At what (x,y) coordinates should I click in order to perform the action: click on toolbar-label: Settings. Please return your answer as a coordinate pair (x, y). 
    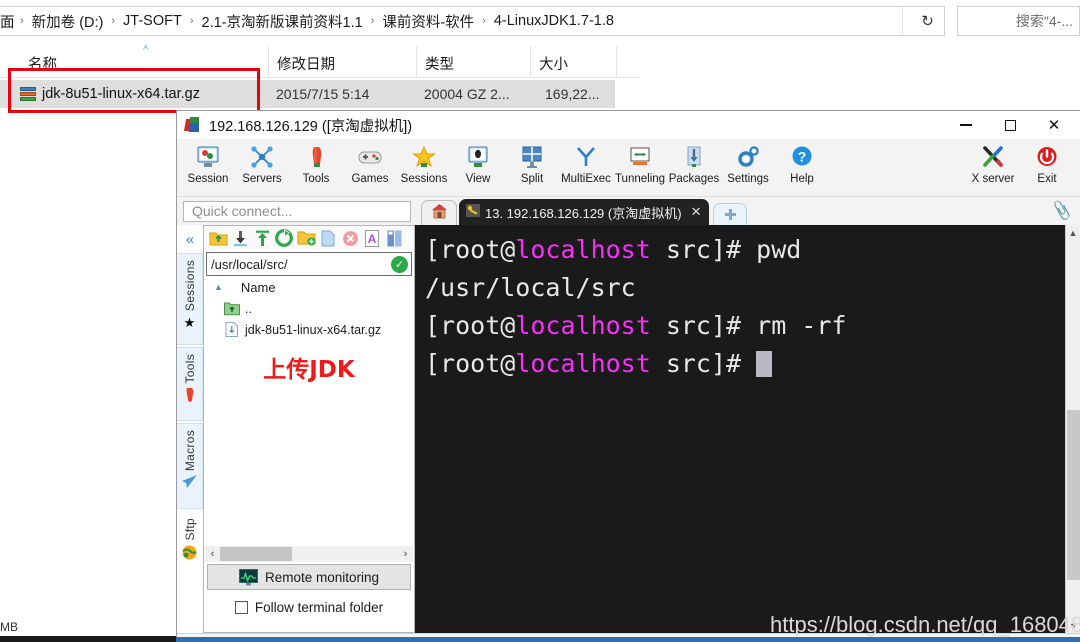
    Looking at the image, I should click on (748, 179).